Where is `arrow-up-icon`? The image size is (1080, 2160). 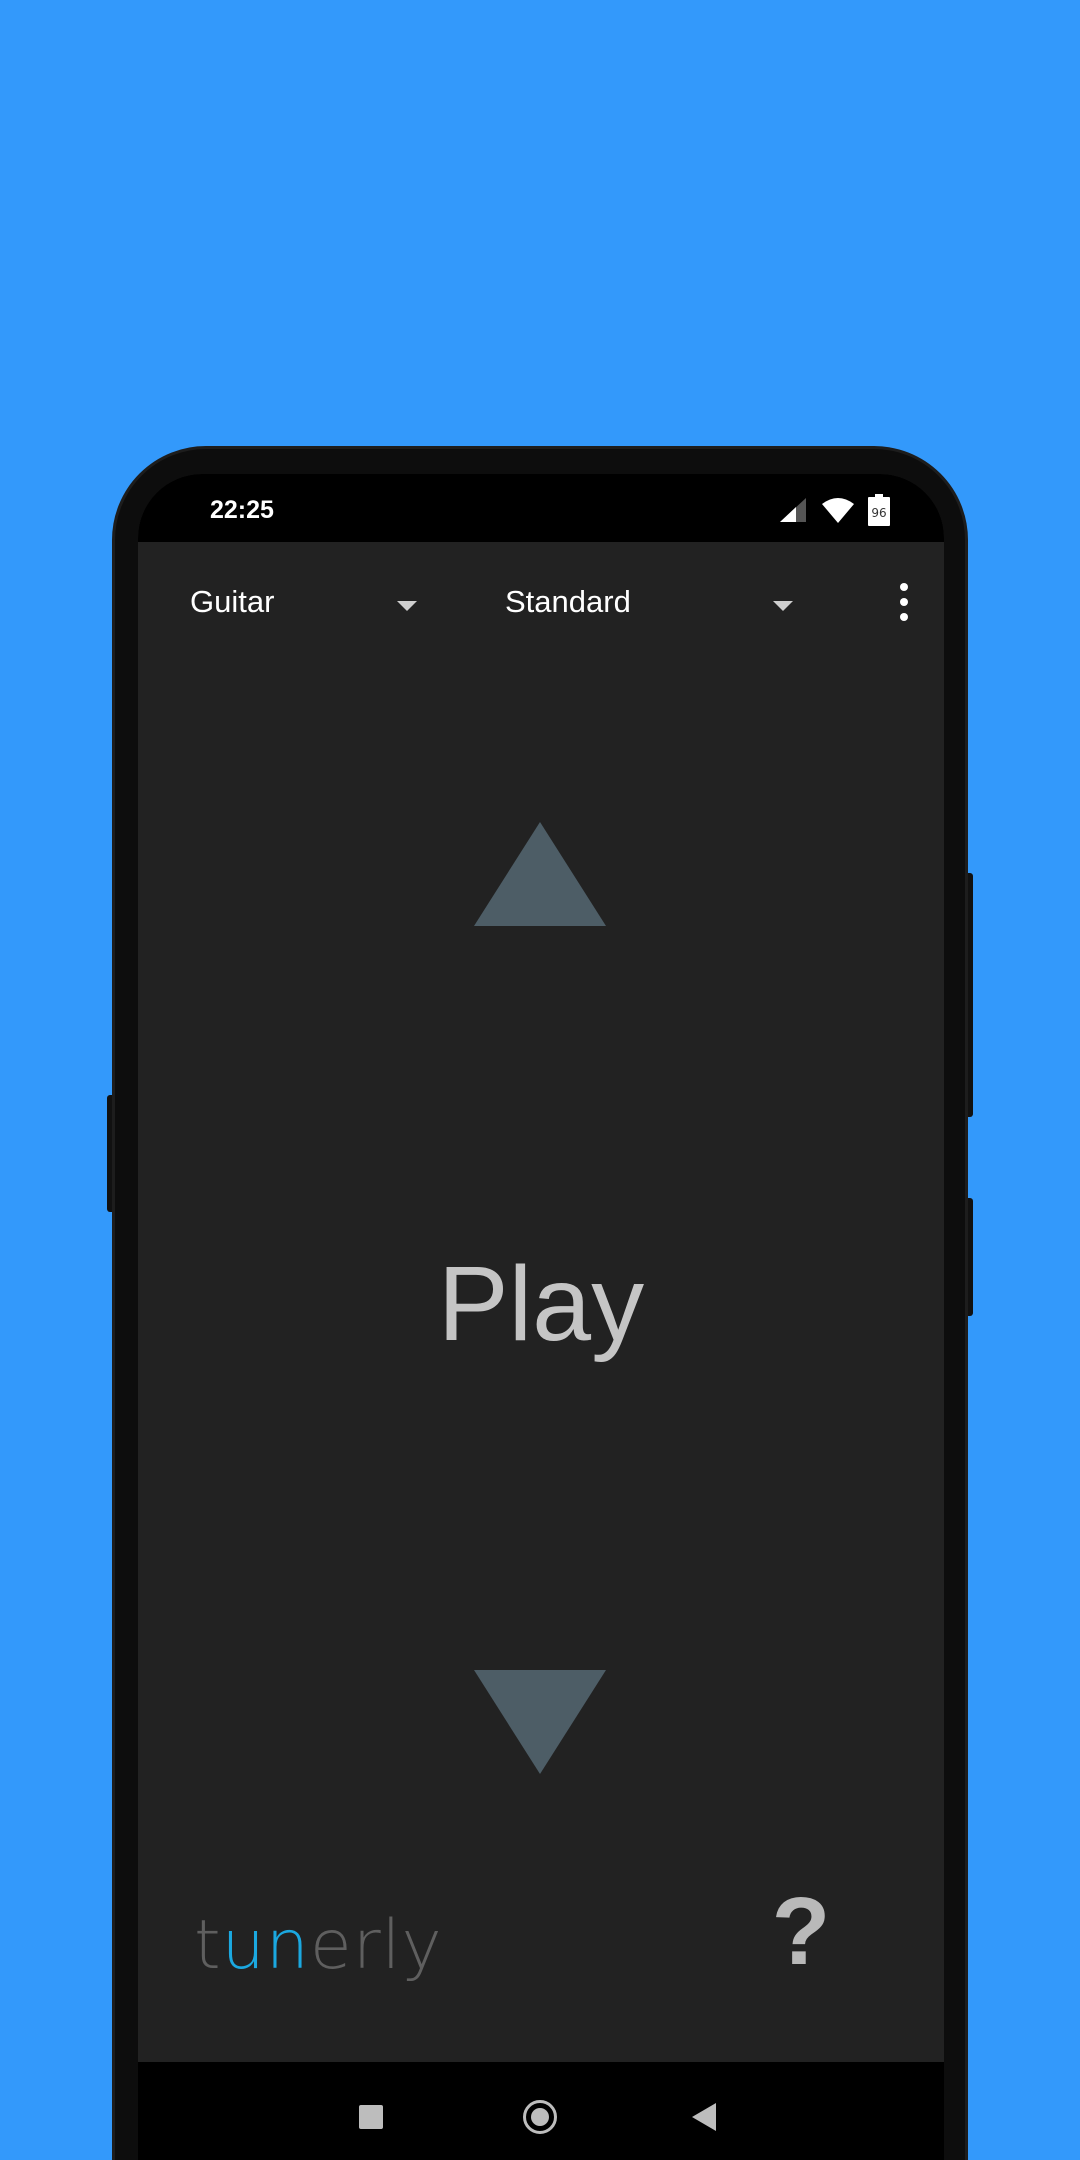
arrow-up-icon is located at coordinates (540, 874).